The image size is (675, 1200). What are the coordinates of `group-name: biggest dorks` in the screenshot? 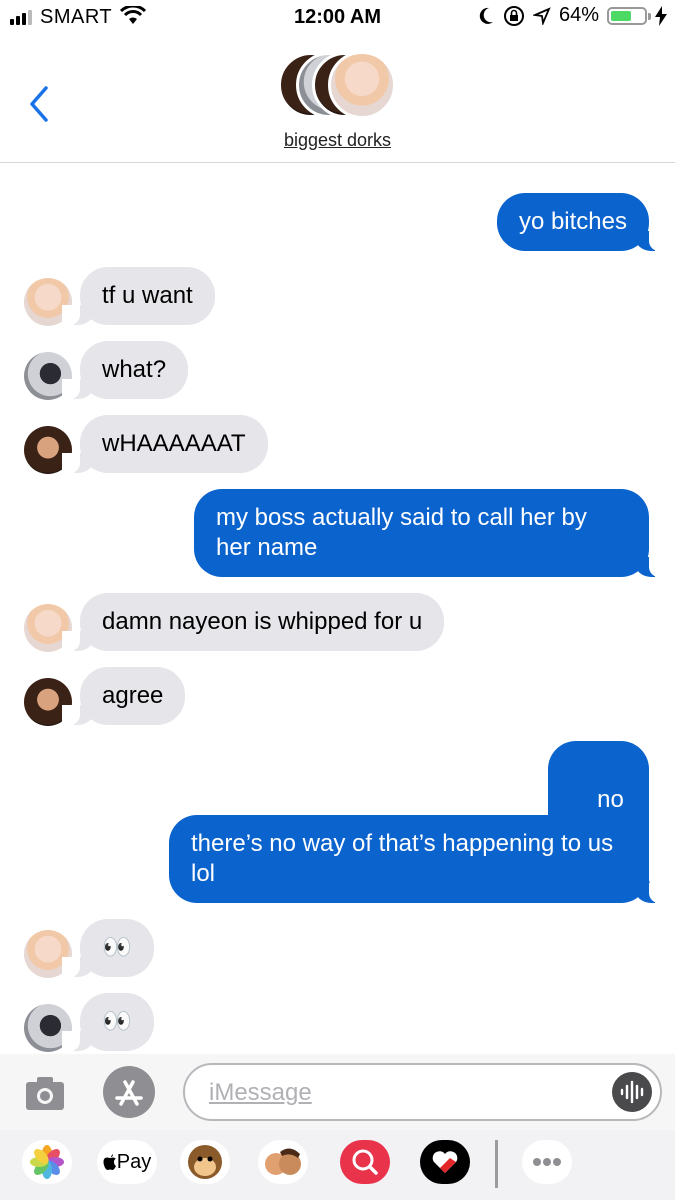 It's located at (337, 140).